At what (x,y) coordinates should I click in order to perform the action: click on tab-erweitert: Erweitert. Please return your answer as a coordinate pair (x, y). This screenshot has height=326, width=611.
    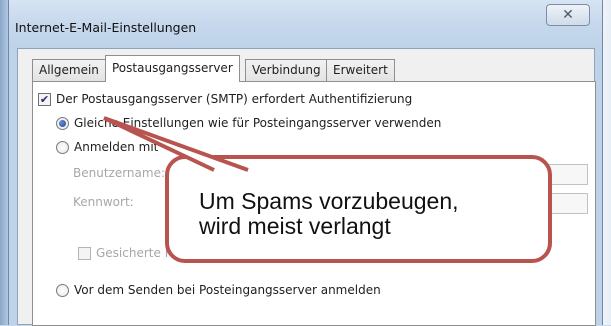
    Looking at the image, I should click on (360, 70).